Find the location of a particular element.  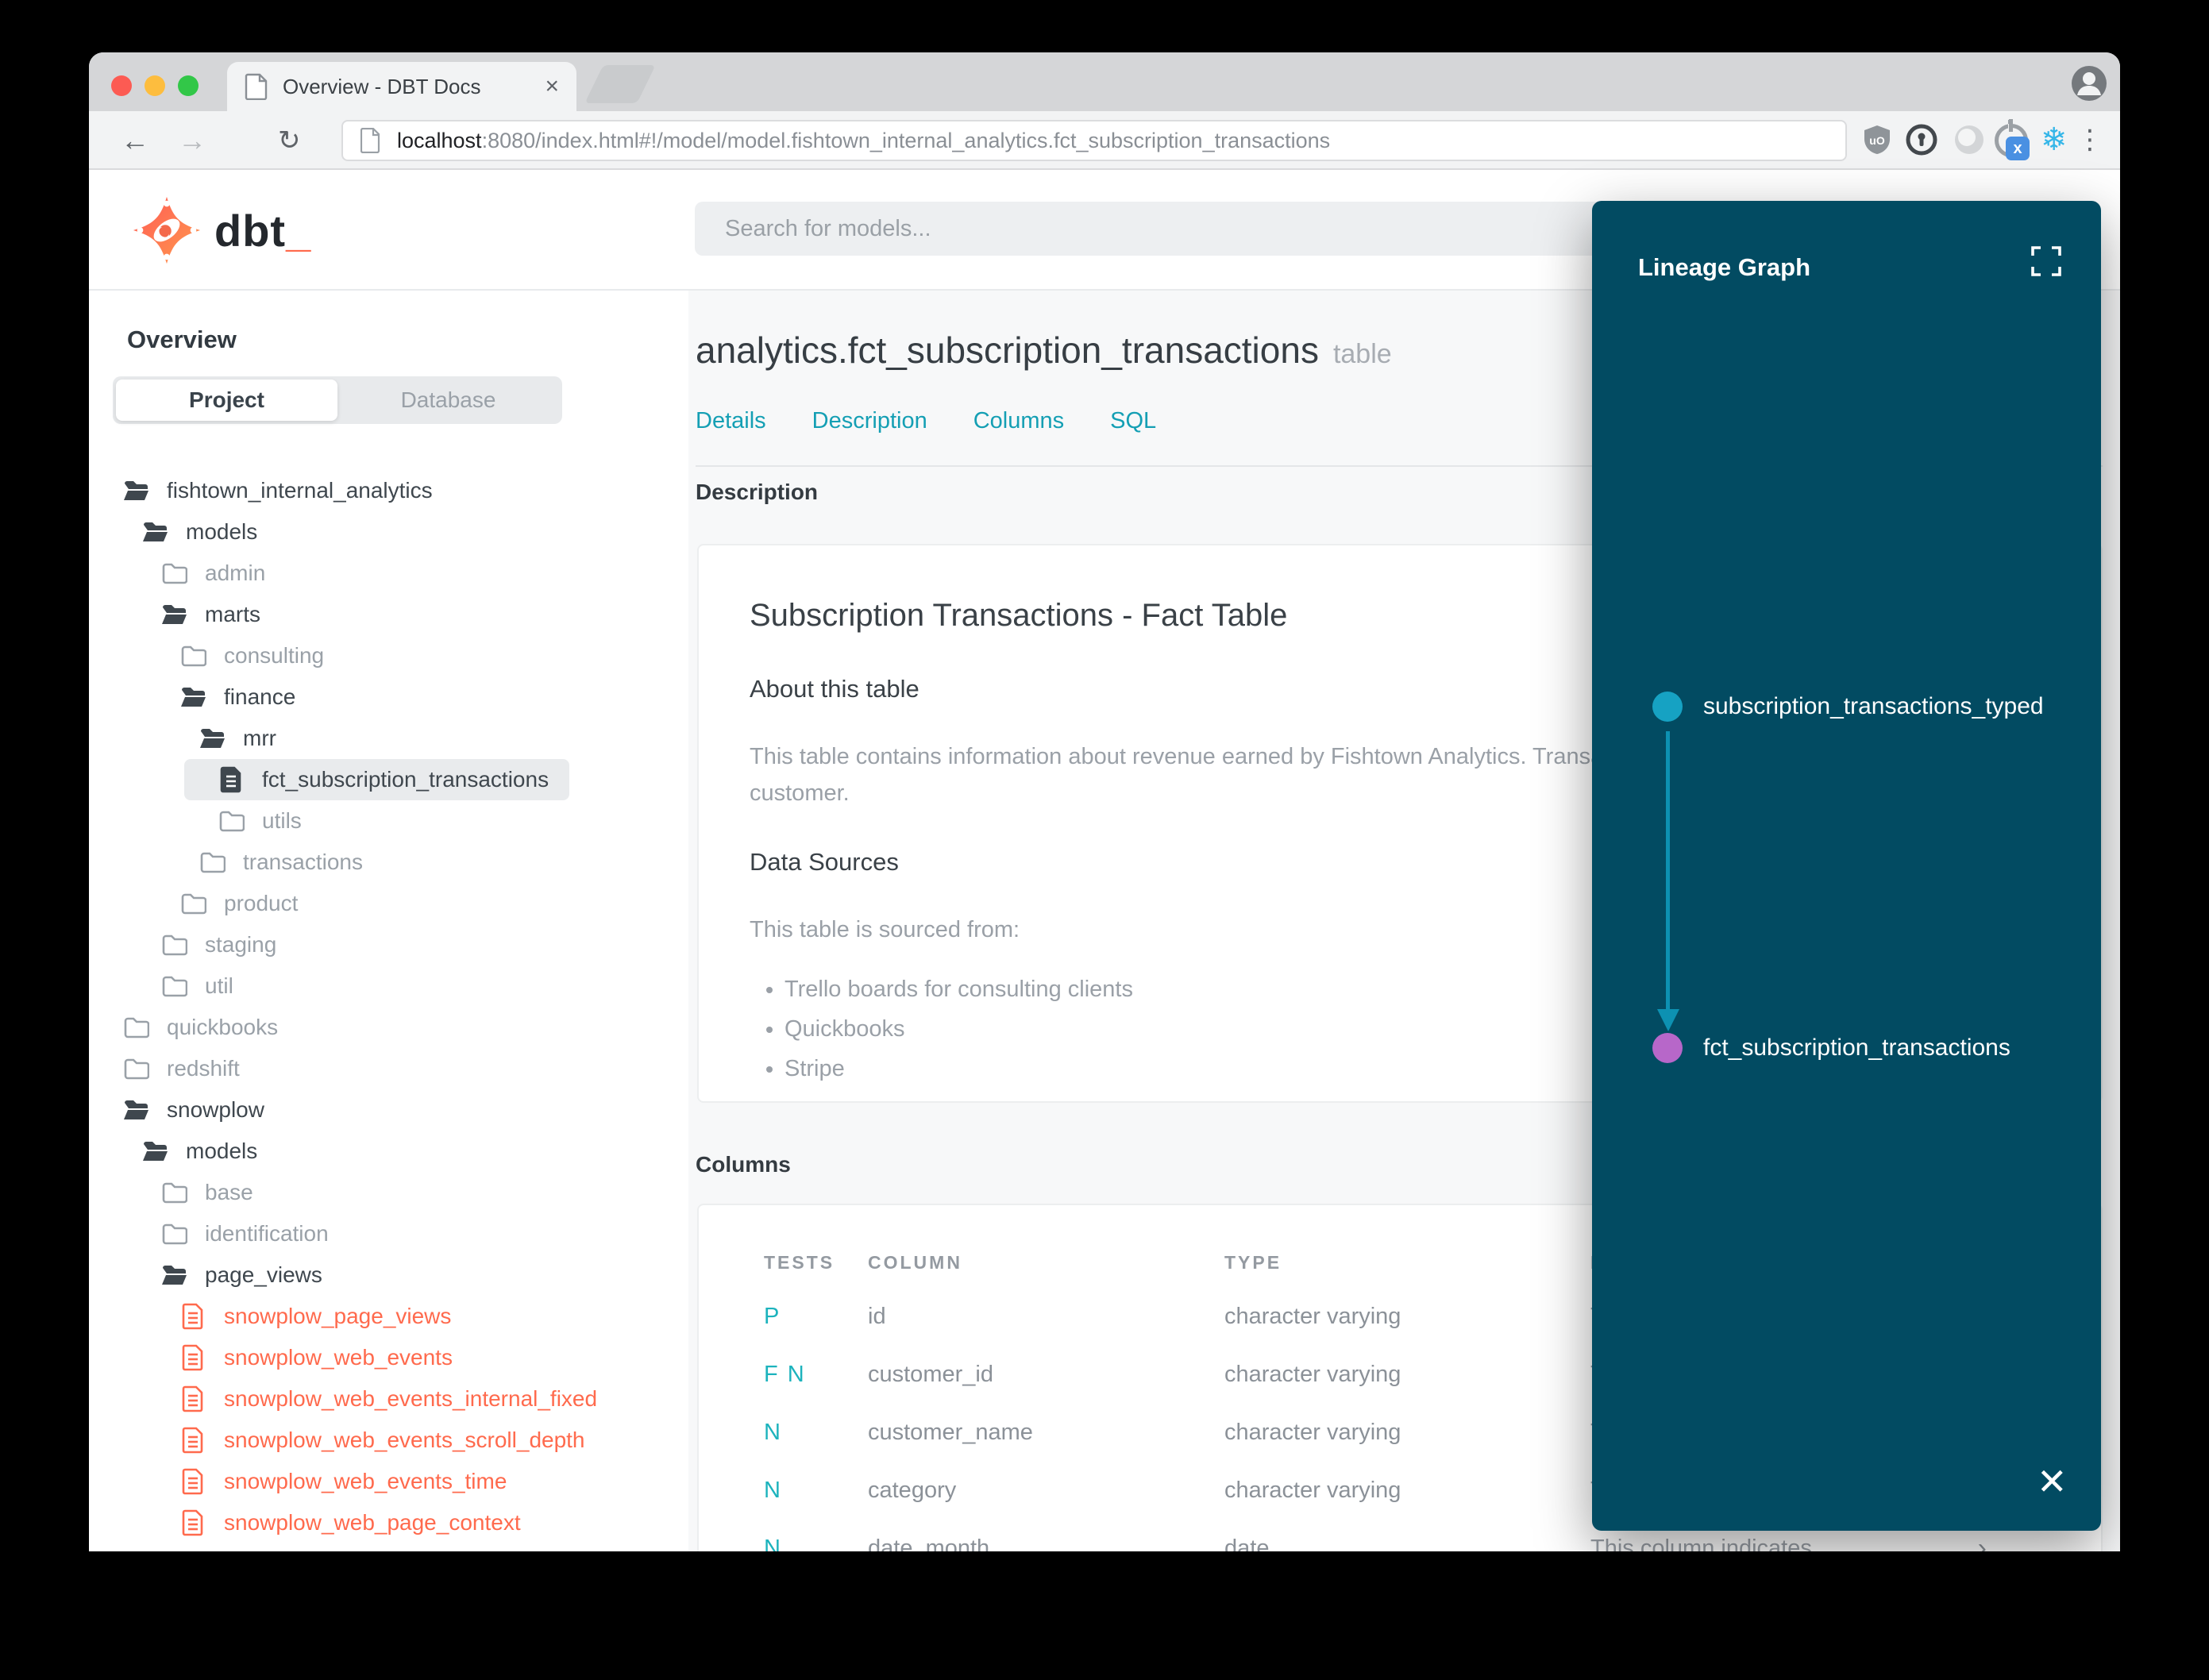

tree-item-label: utils is located at coordinates (282, 820).